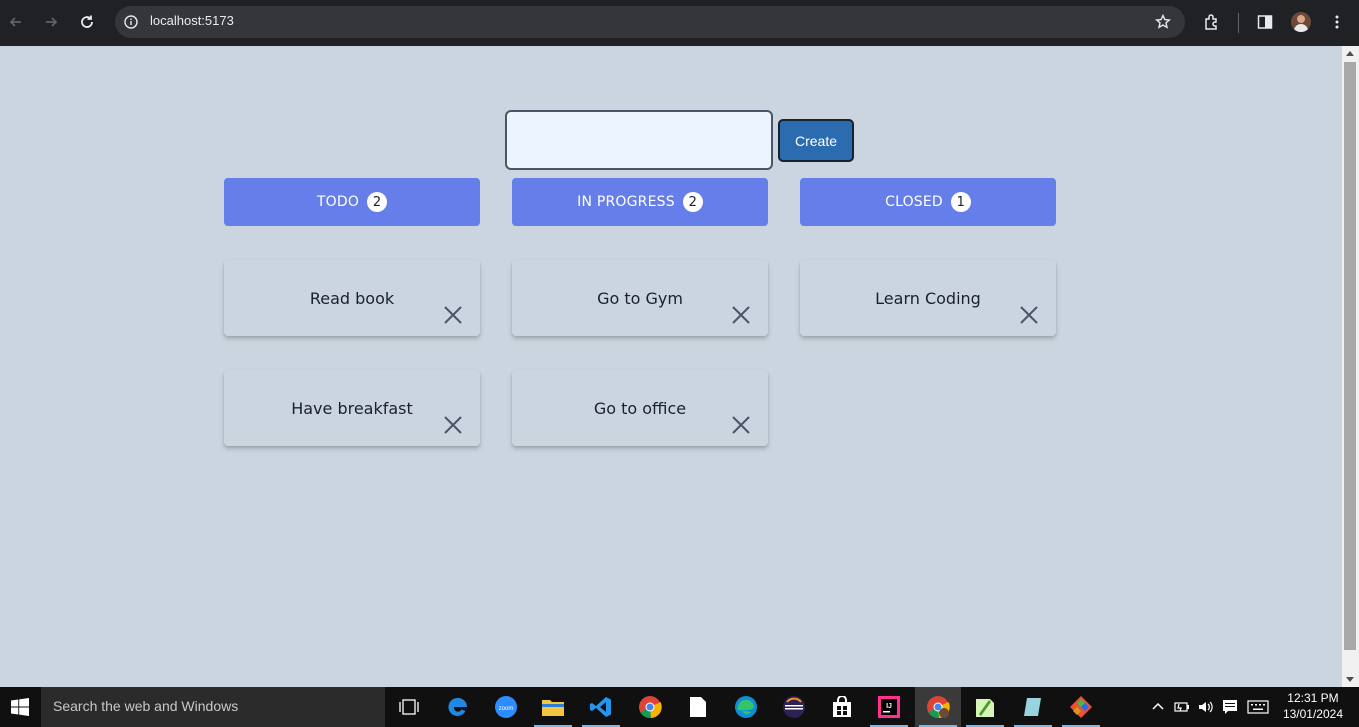 Image resolution: width=1359 pixels, height=727 pixels. Describe the element at coordinates (1238, 23) in the screenshot. I see `toolbar-divider` at that location.